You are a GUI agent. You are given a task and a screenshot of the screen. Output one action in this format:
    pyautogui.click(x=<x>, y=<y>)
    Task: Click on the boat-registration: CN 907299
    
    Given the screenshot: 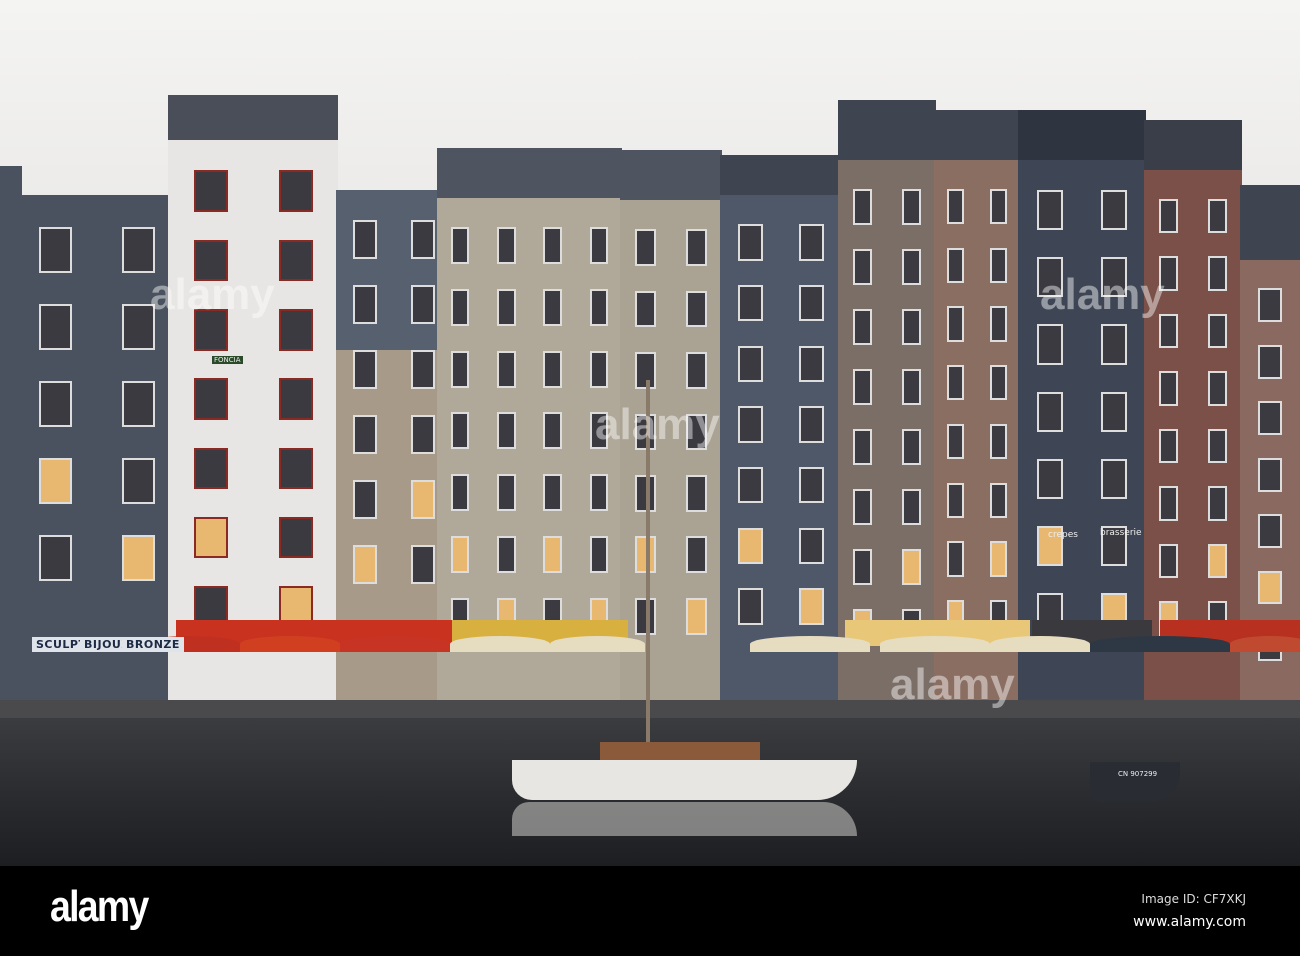 What is the action you would take?
    pyautogui.click(x=1138, y=774)
    